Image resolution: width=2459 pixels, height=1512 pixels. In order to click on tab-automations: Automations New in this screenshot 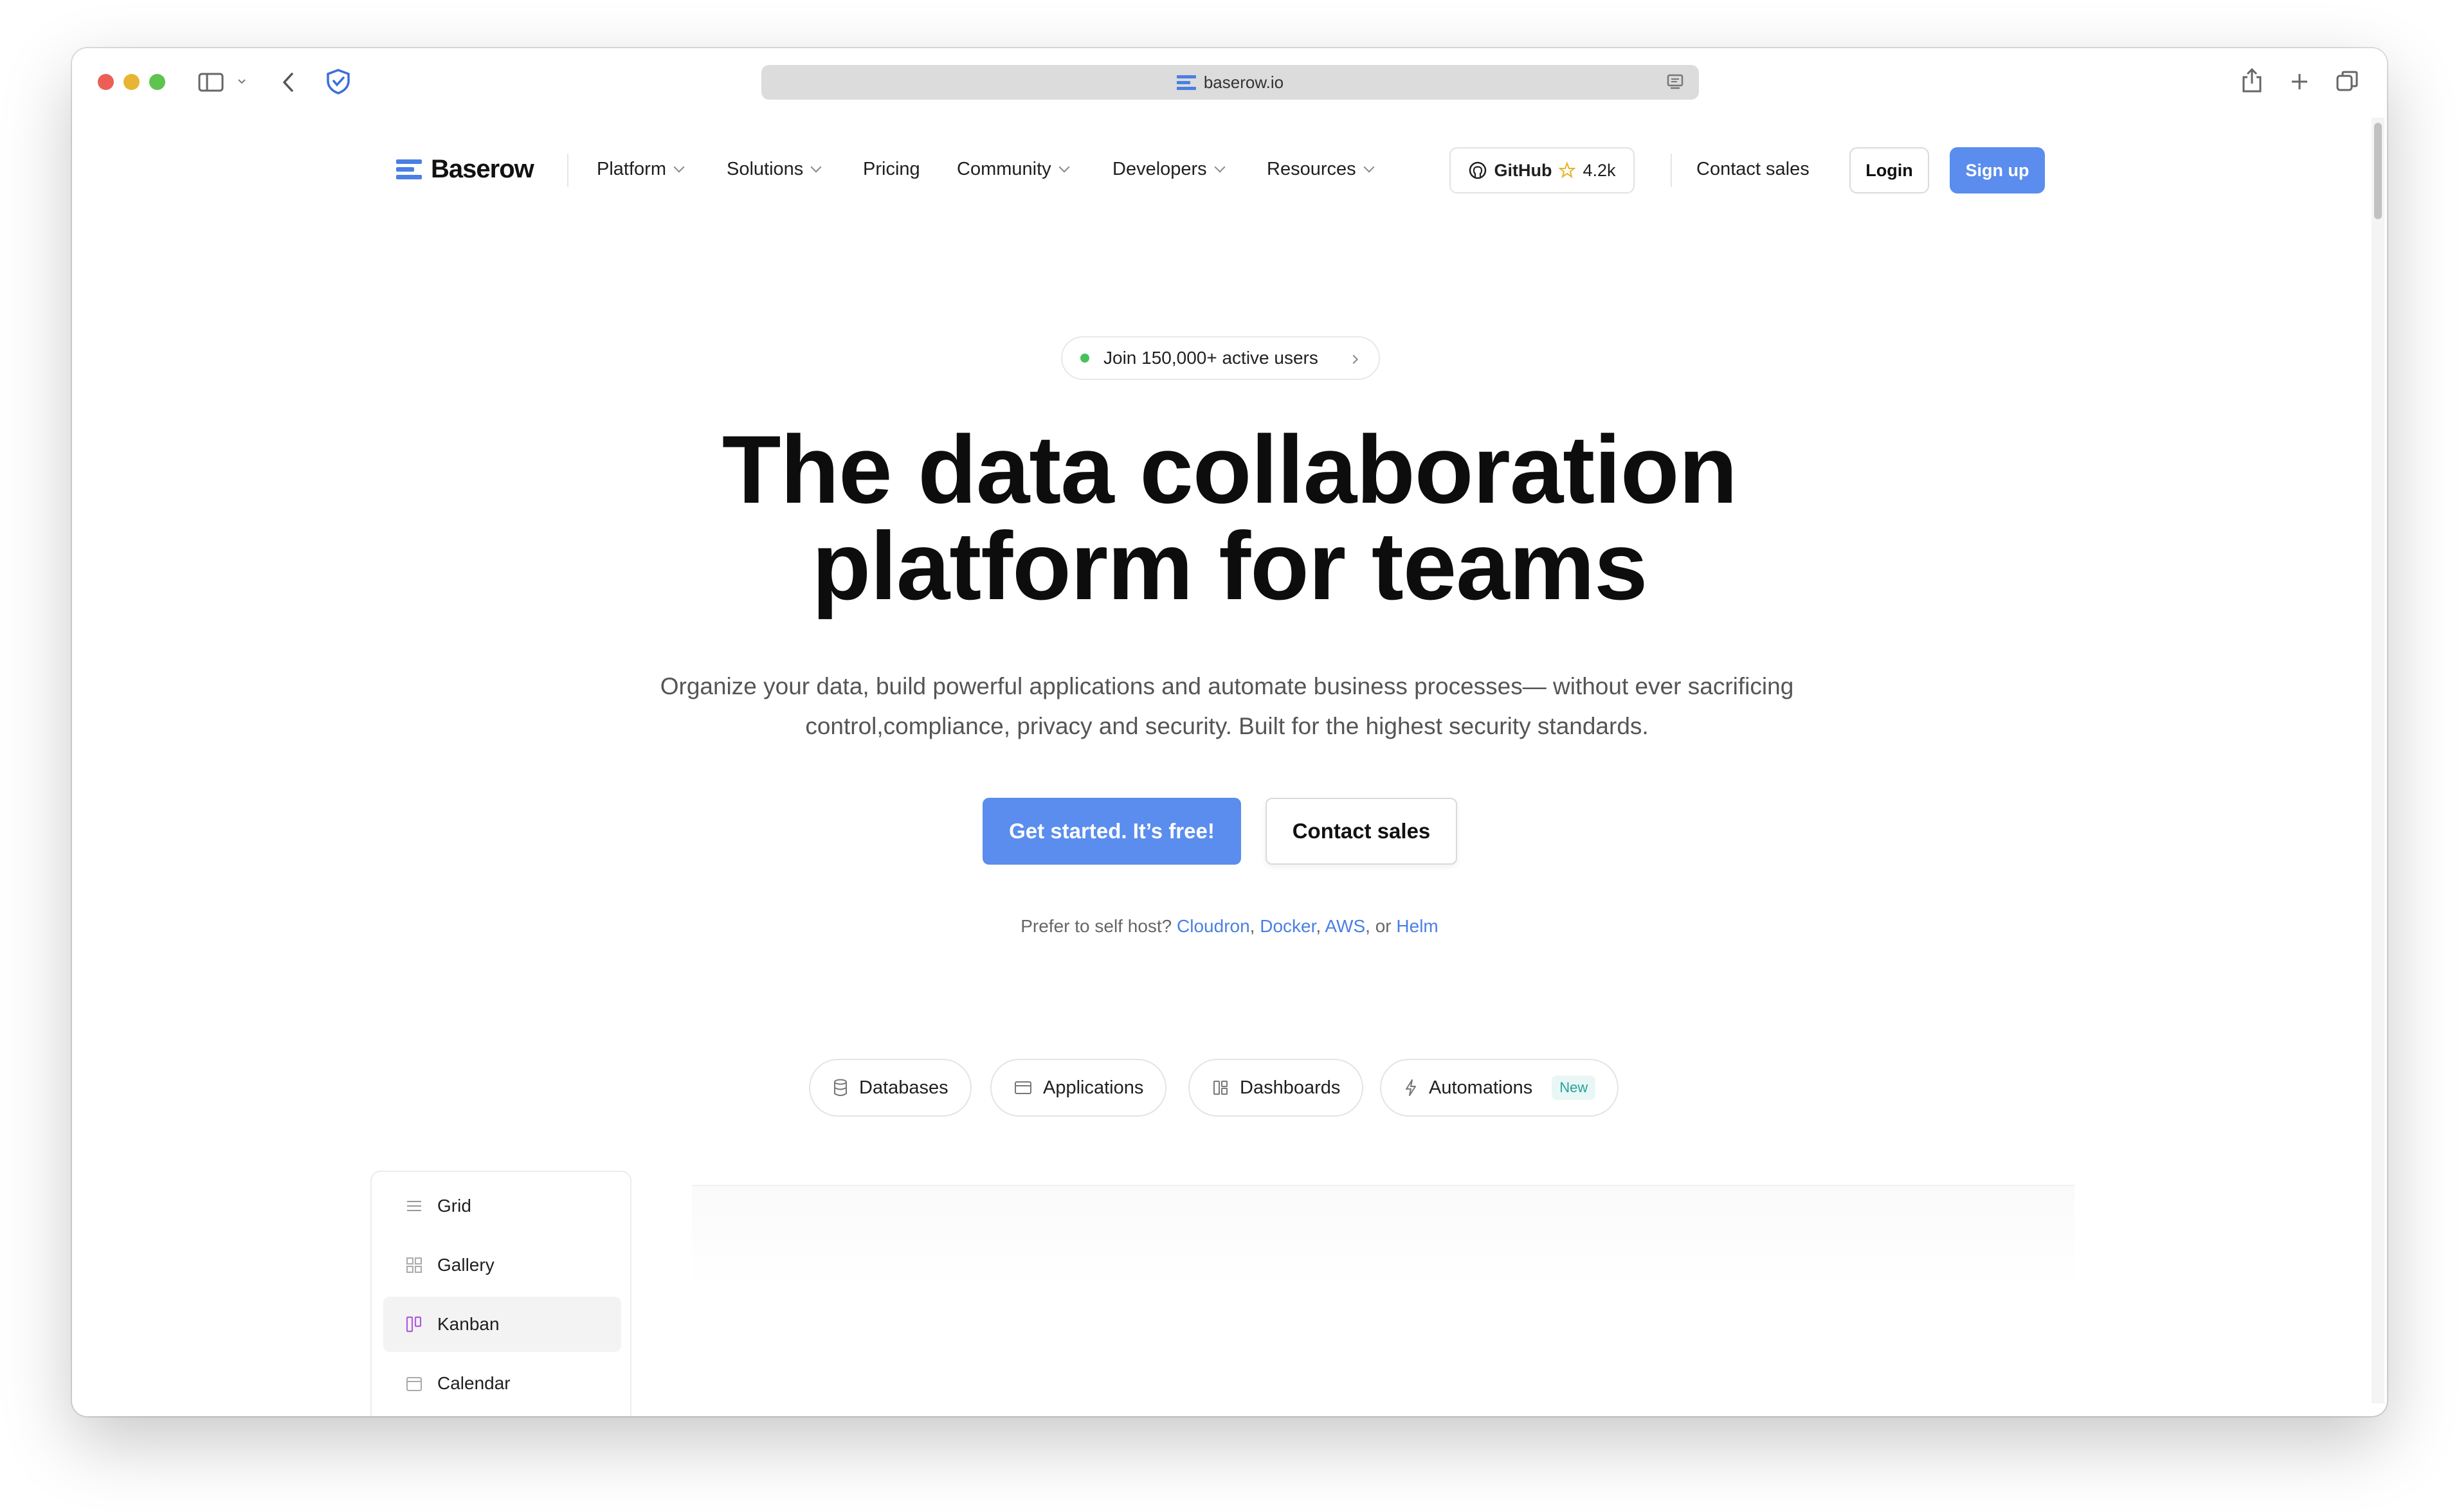, I will do `click(1500, 1088)`.